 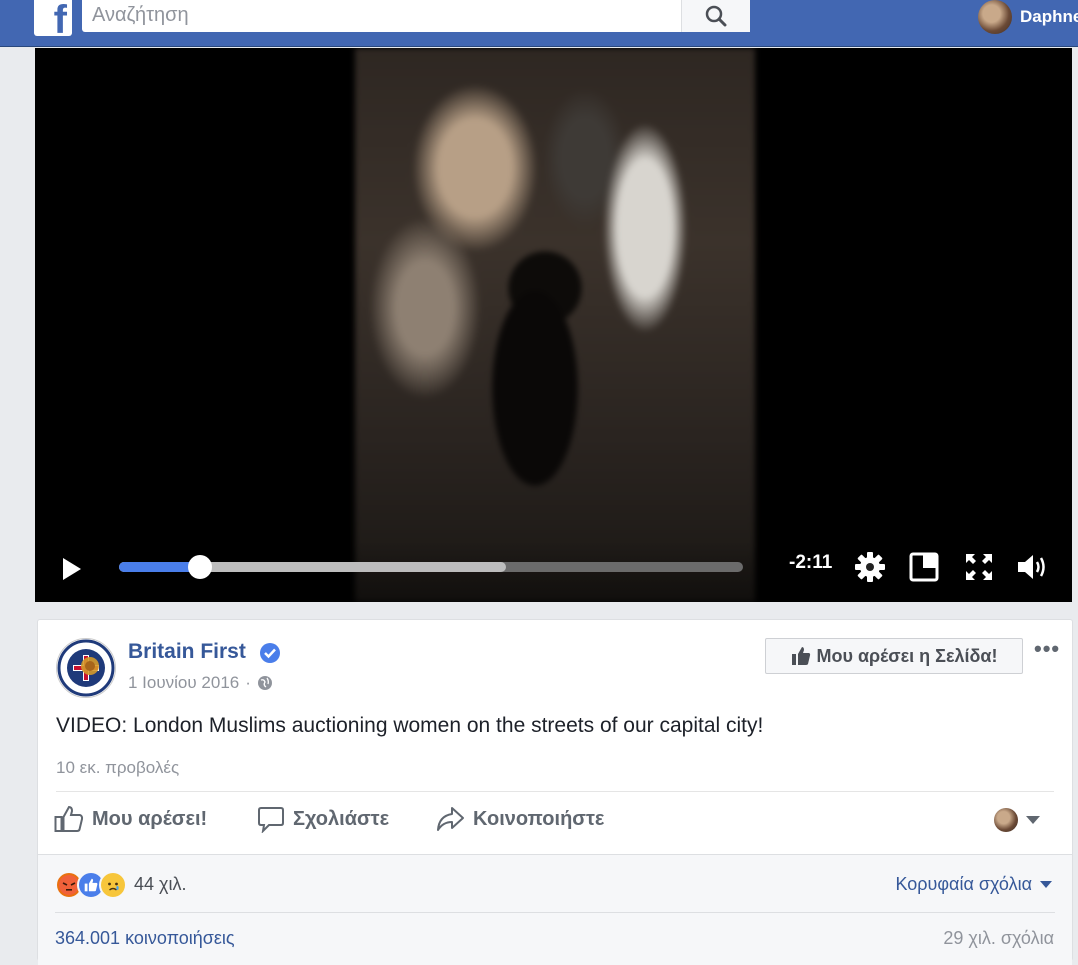 I want to click on settings-button, so click(x=870, y=567).